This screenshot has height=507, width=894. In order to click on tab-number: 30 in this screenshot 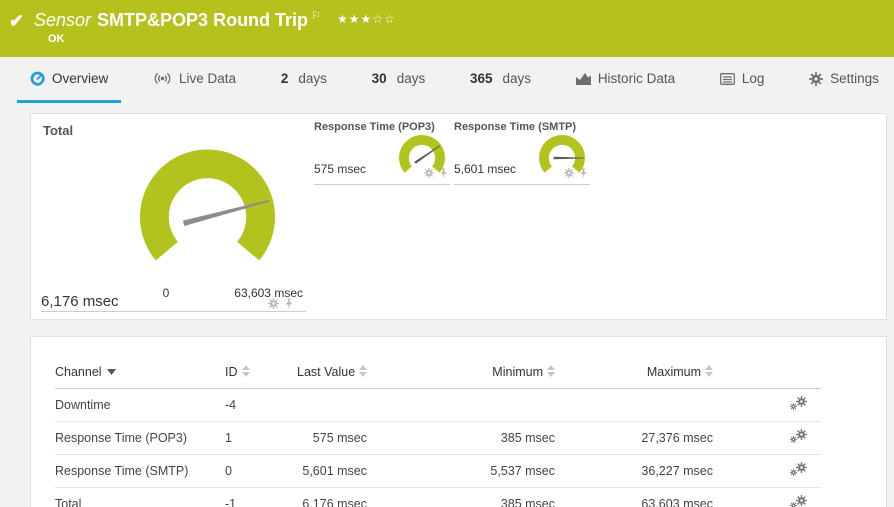, I will do `click(379, 78)`.